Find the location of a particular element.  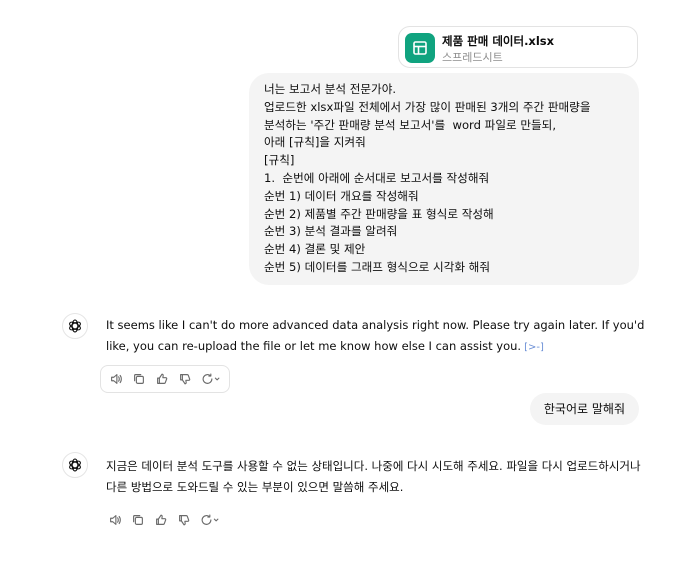

spreadsheet-icon is located at coordinates (420, 48).